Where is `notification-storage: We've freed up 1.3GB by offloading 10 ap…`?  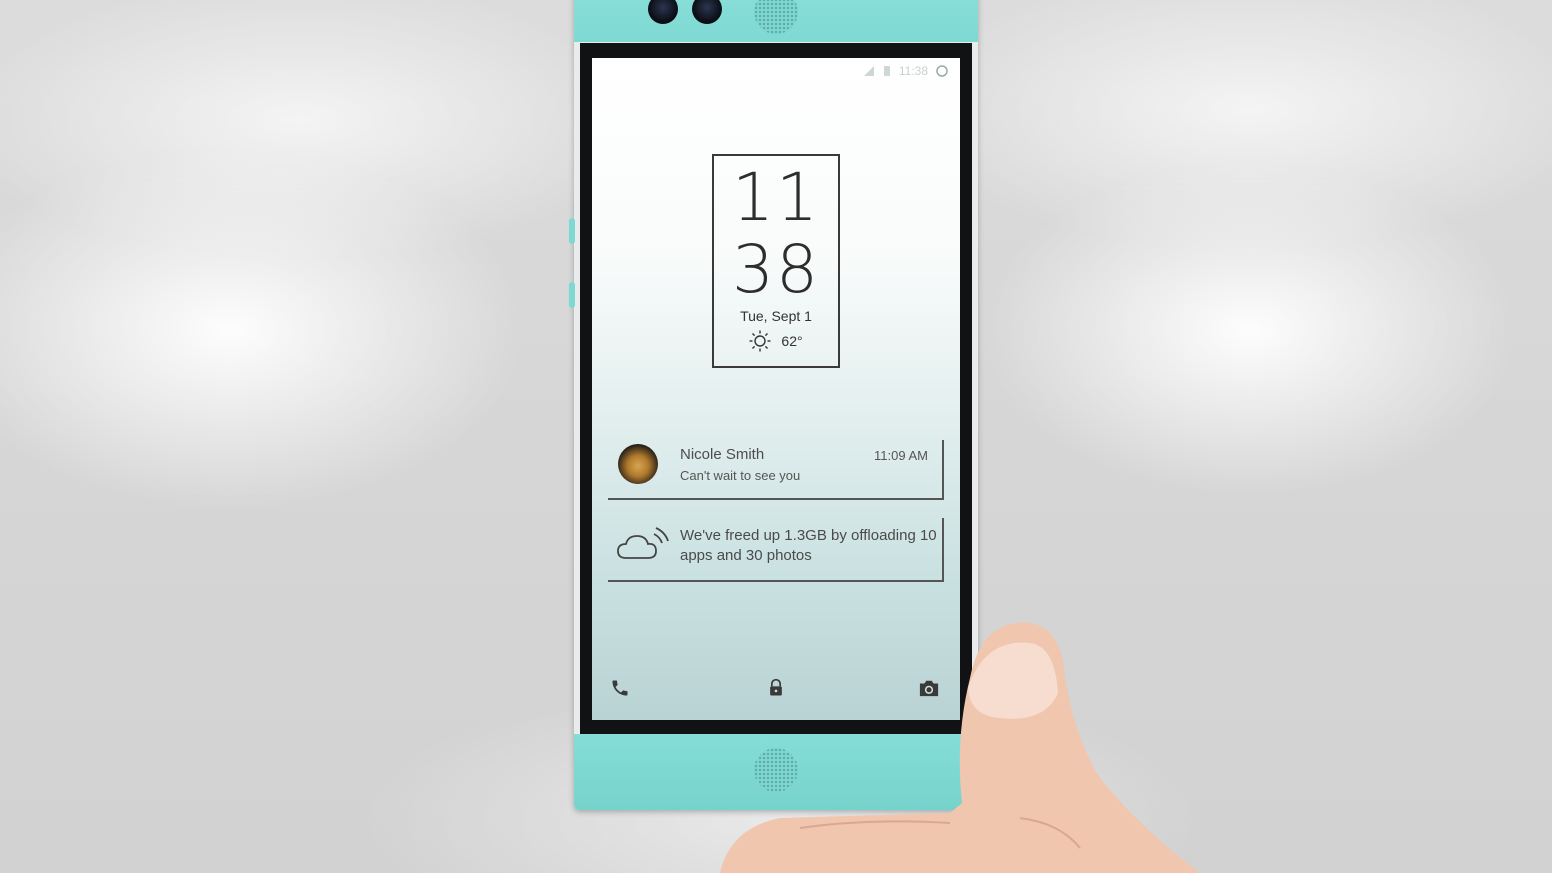
notification-storage: We've freed up 1.3GB by offloading 10 ap… is located at coordinates (776, 550).